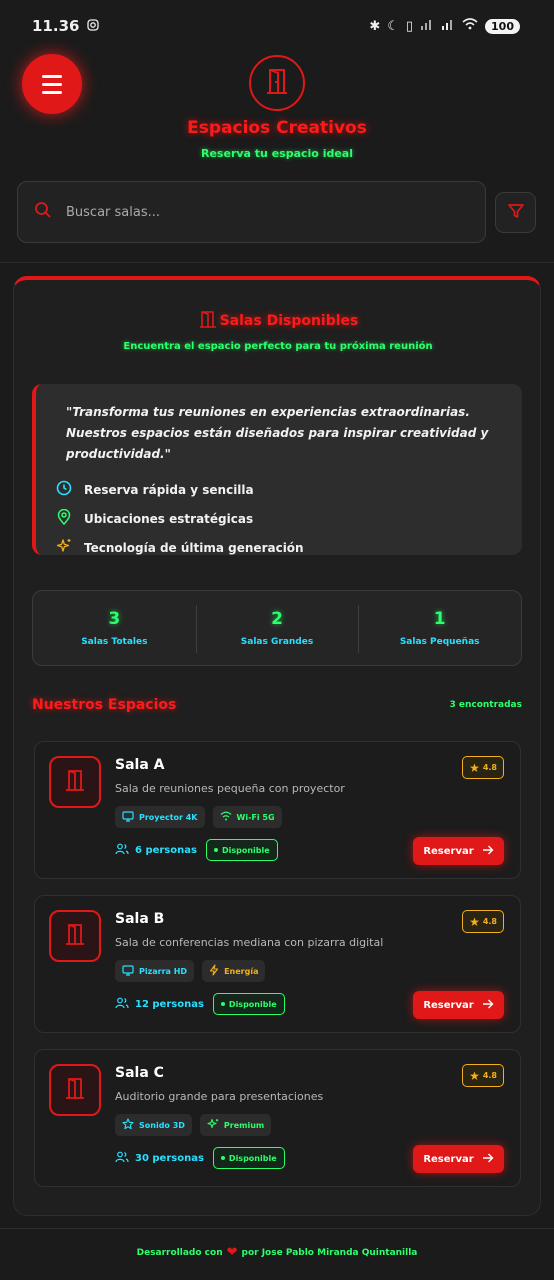  What do you see at coordinates (277, 619) in the screenshot?
I see `stat-value: 2` at bounding box center [277, 619].